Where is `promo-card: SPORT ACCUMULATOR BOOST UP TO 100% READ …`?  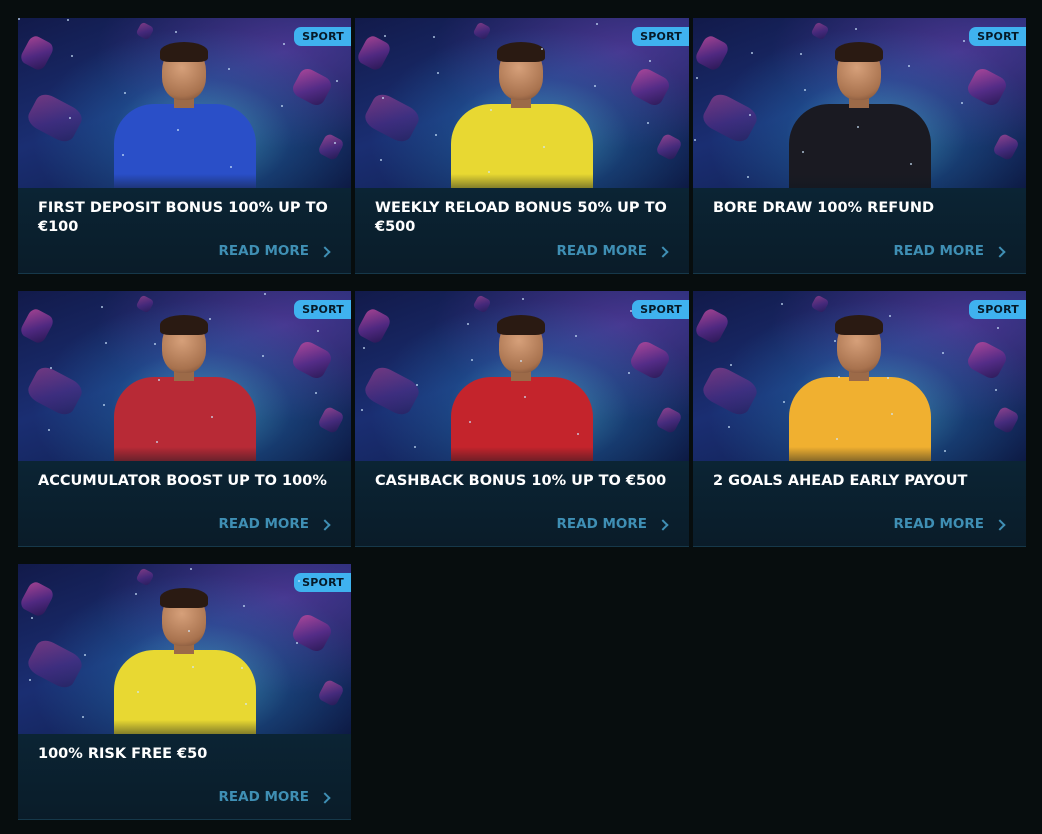 promo-card: SPORT ACCUMULATOR BOOST UP TO 100% READ … is located at coordinates (184, 419).